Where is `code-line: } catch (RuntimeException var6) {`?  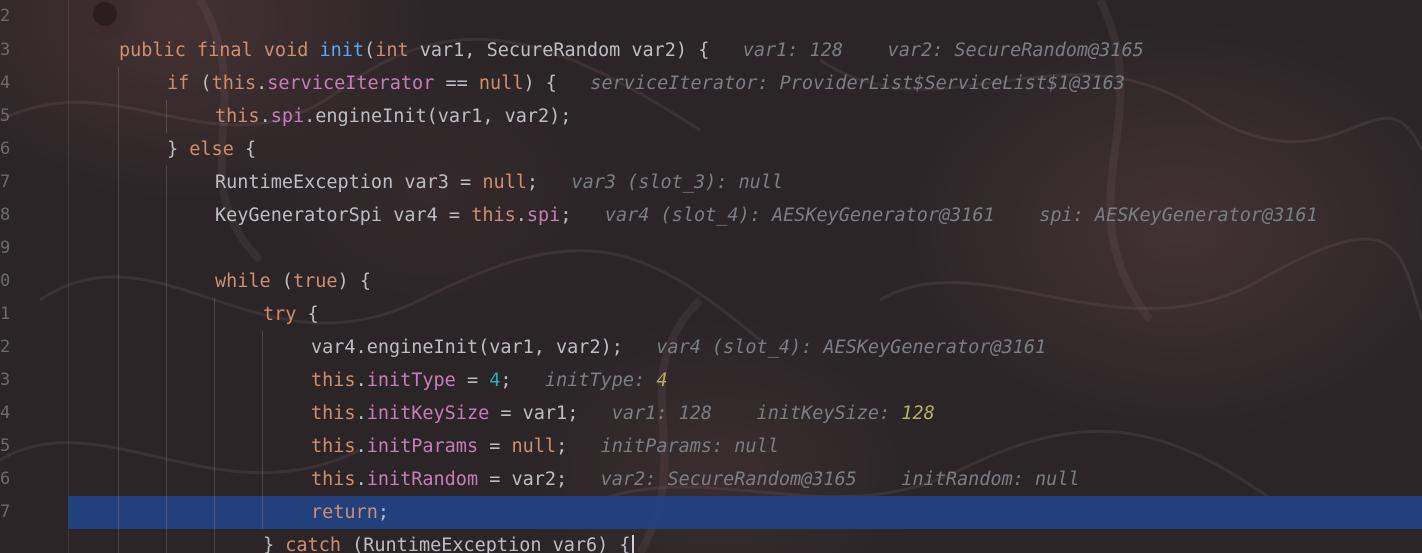 code-line: } catch (RuntimeException var6) { is located at coordinates (711, 541).